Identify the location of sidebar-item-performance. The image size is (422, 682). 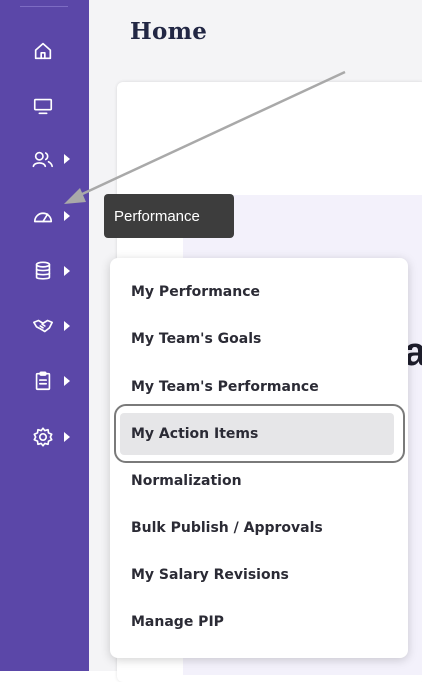
(44, 216).